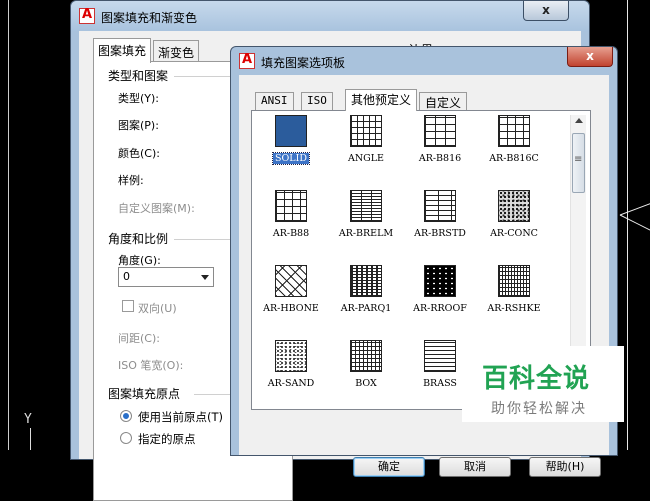 The width and height of the screenshot is (650, 501). I want to click on dialog-title: 图案填充和渐变色, so click(149, 18).